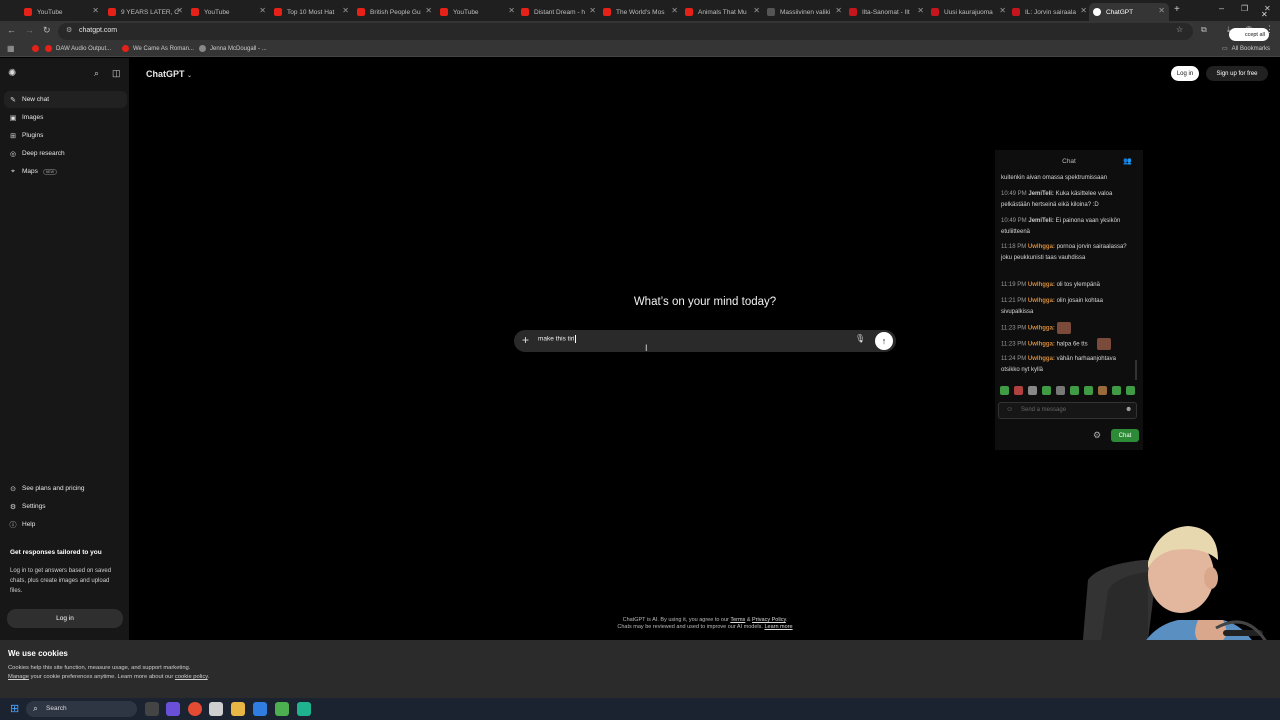 This screenshot has height=720, width=1280. Describe the element at coordinates (81, 709) in the screenshot. I see `taskbar-search: ⌕ Search` at that location.